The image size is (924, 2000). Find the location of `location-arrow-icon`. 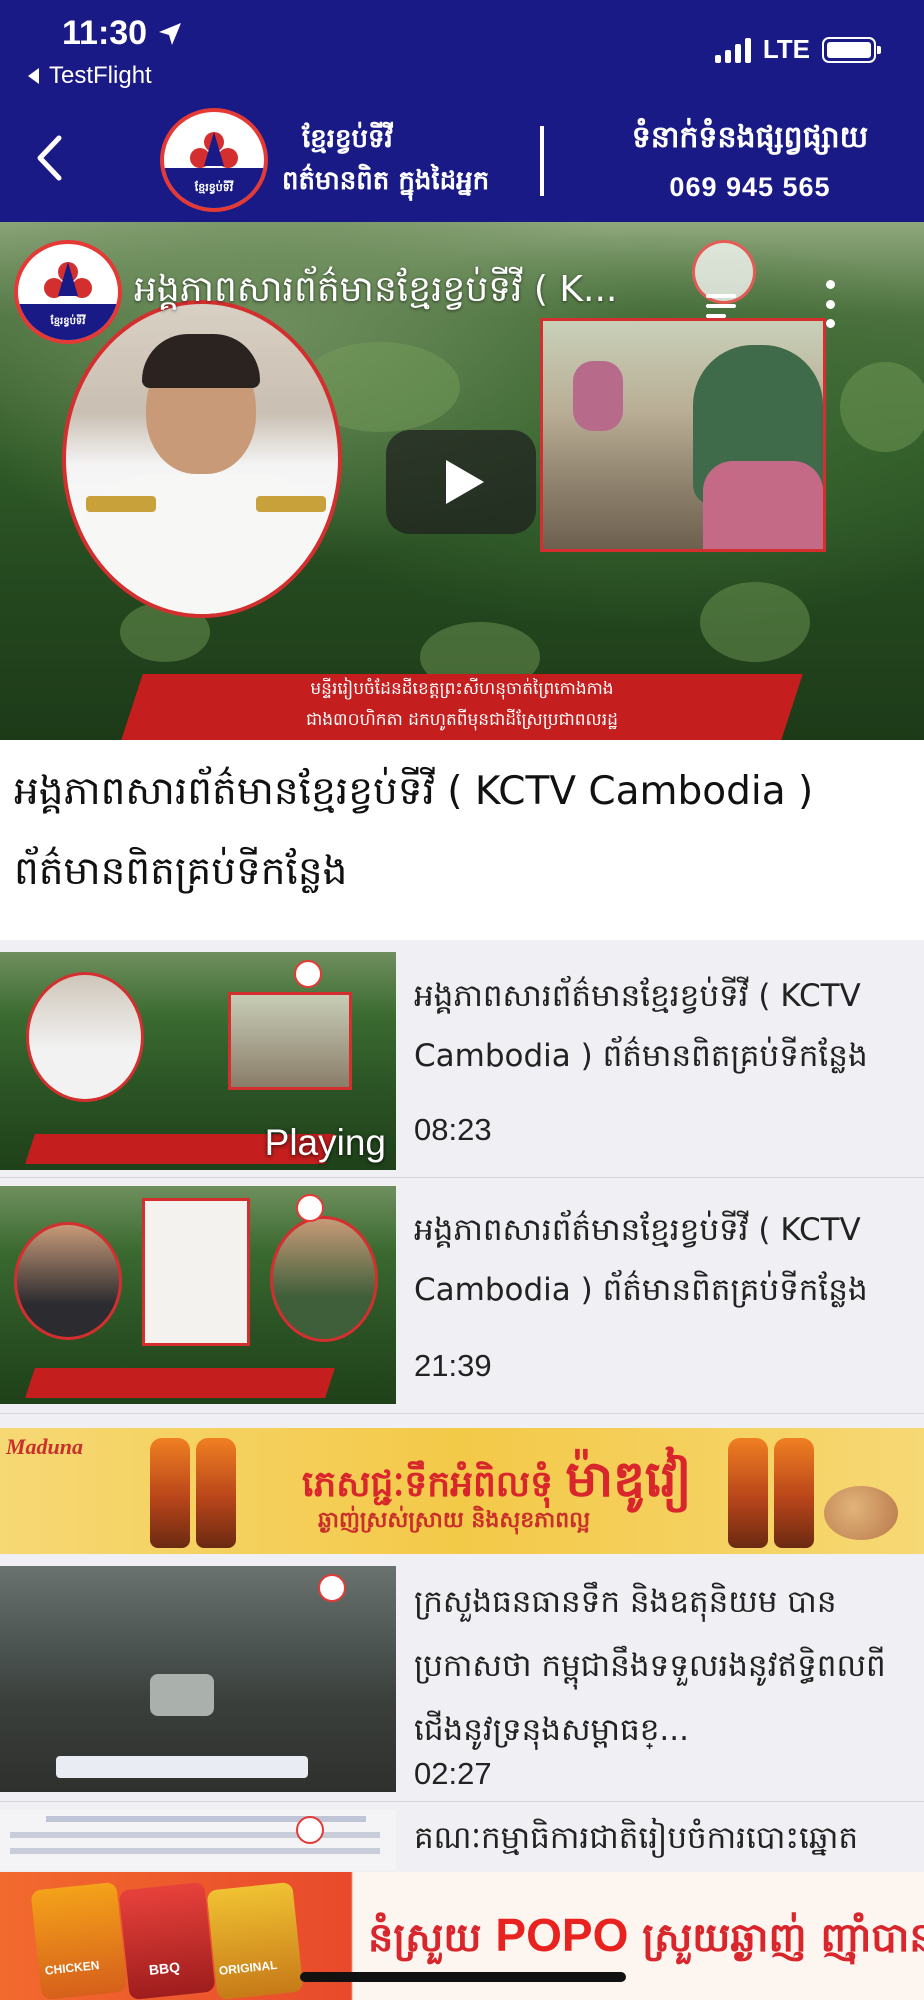

location-arrow-icon is located at coordinates (170, 33).